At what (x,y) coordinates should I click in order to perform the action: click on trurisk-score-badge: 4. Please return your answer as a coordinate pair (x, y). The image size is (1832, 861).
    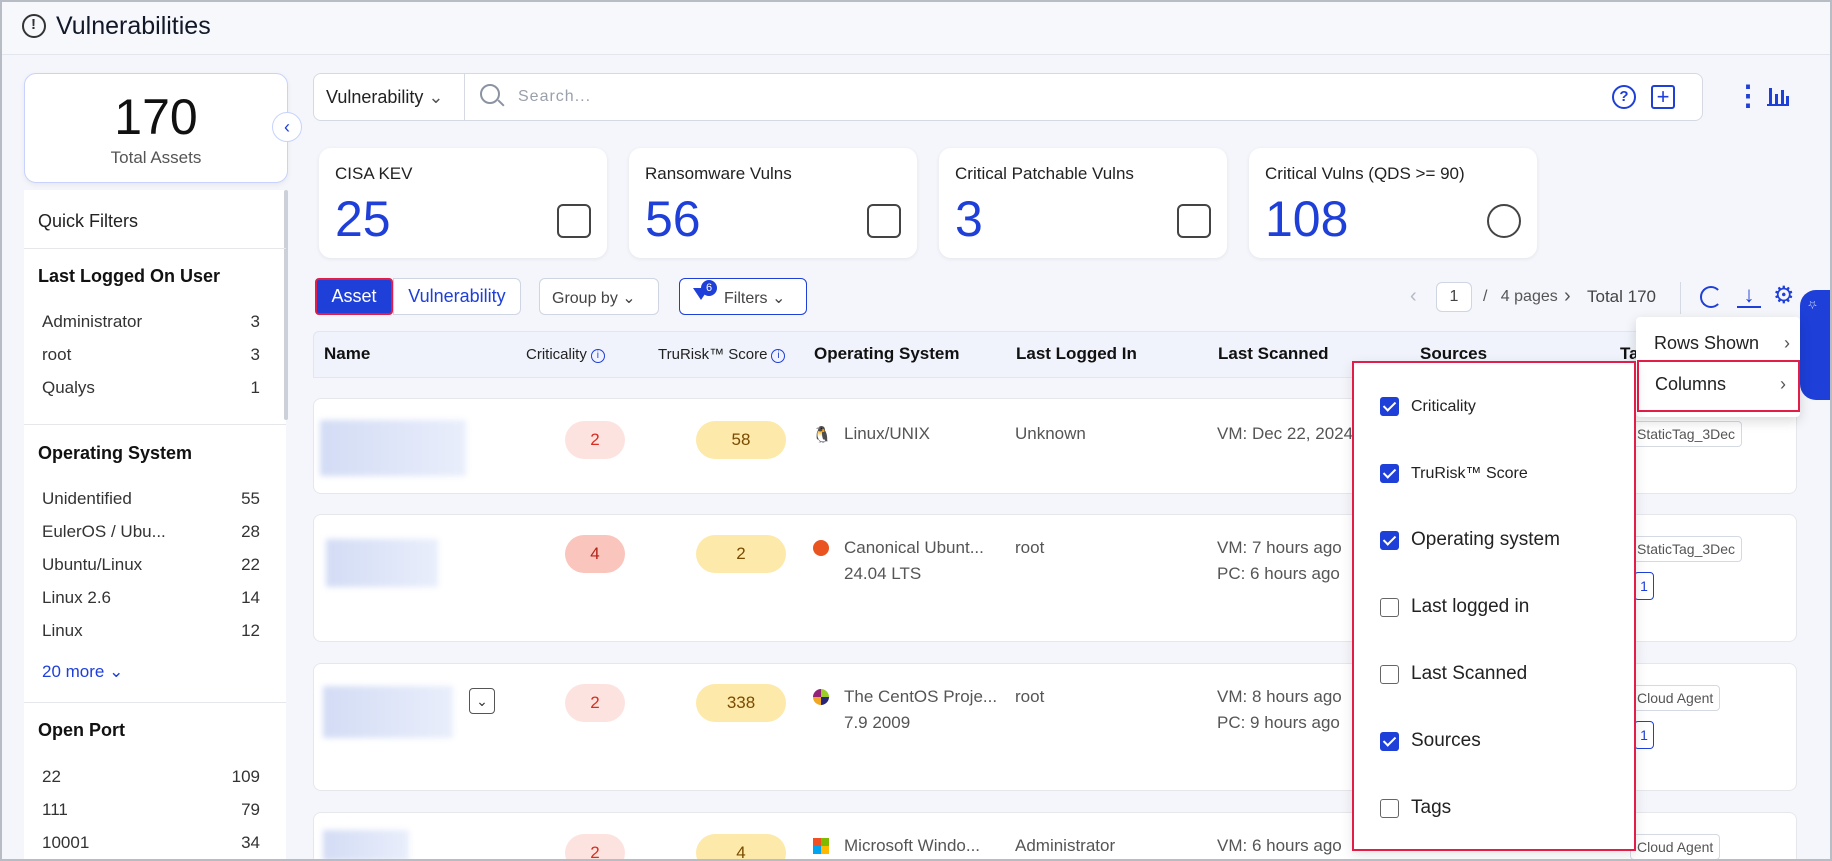
    Looking at the image, I should click on (741, 847).